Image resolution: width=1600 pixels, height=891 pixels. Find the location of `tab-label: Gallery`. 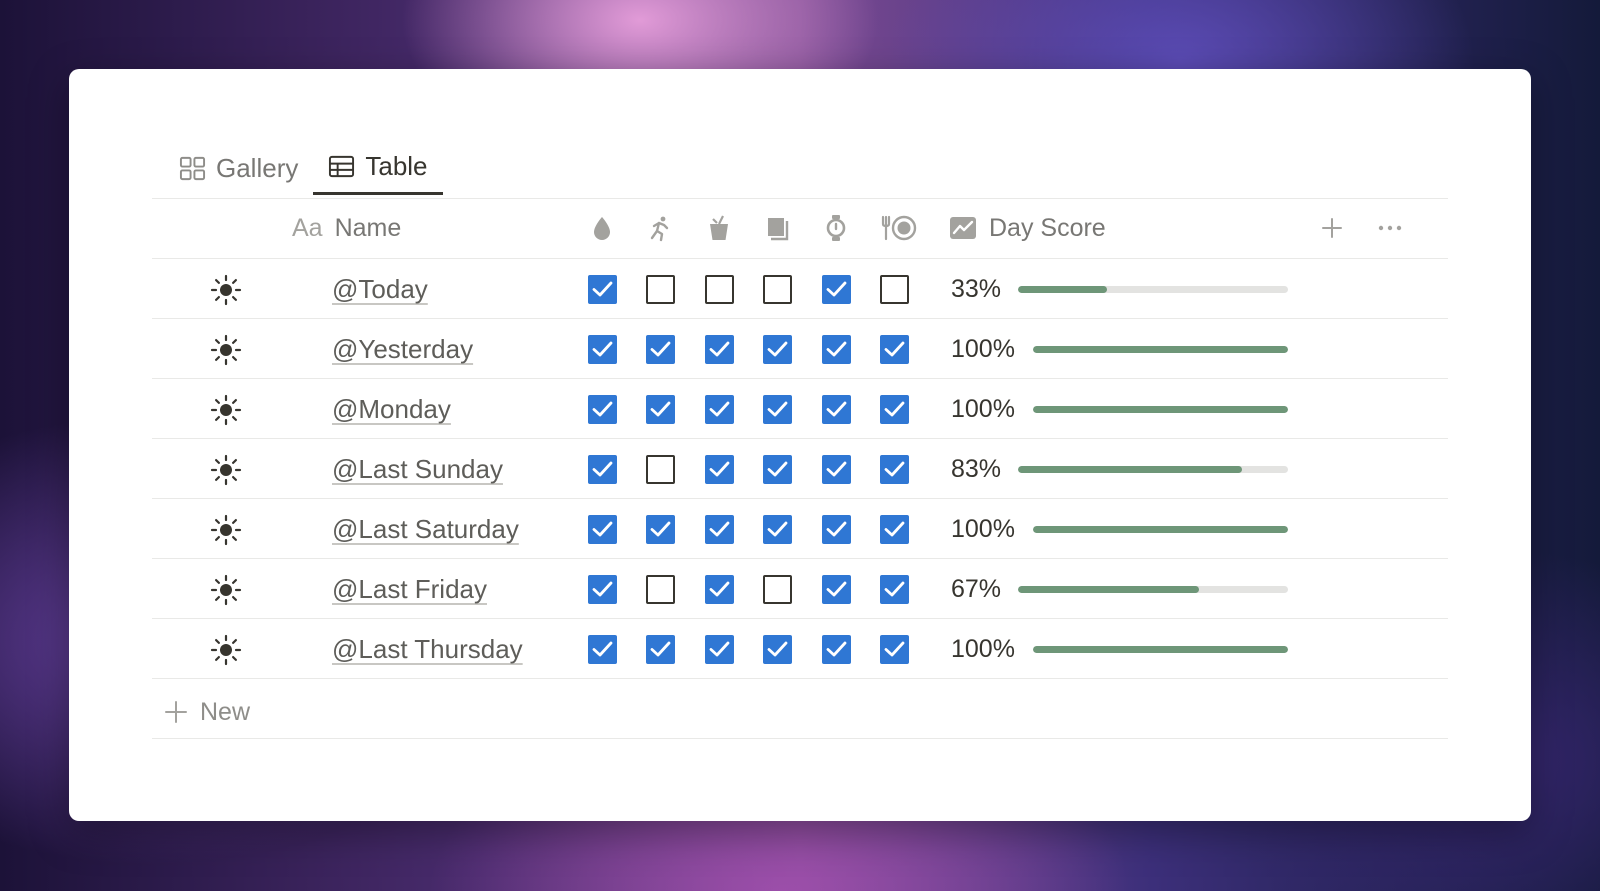

tab-label: Gallery is located at coordinates (257, 167).